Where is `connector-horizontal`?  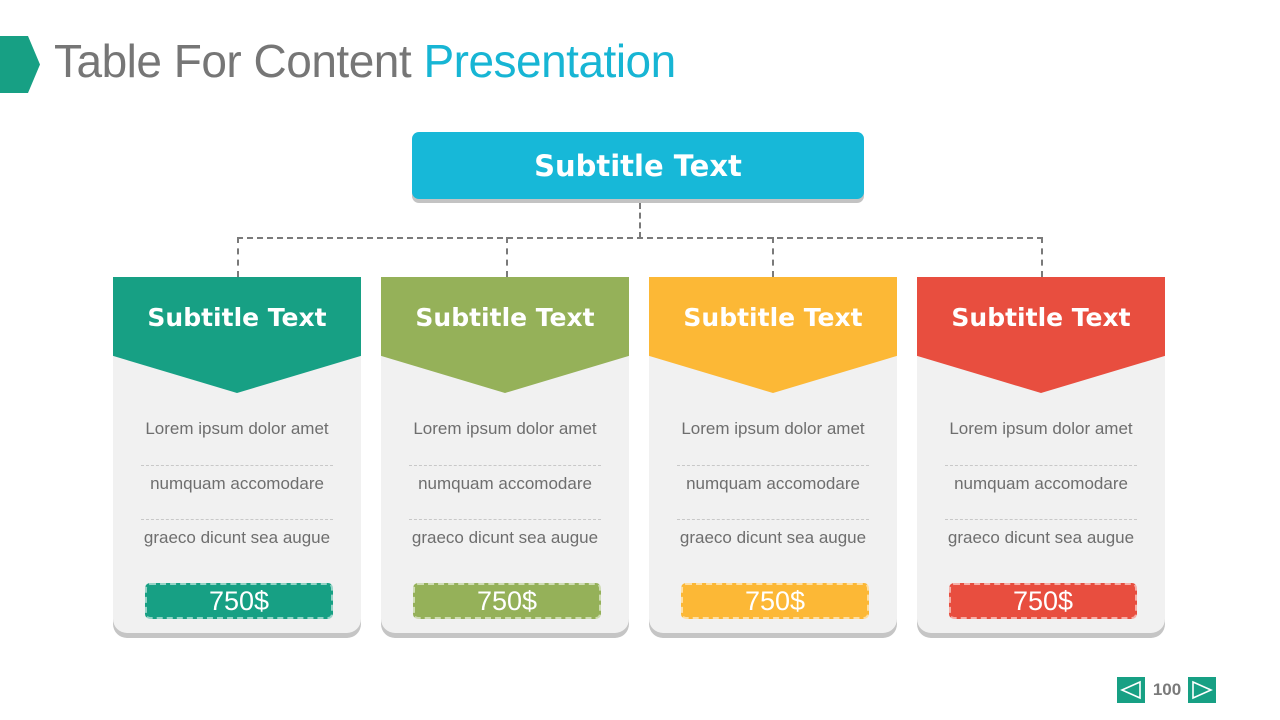
connector-horizontal is located at coordinates (640, 238).